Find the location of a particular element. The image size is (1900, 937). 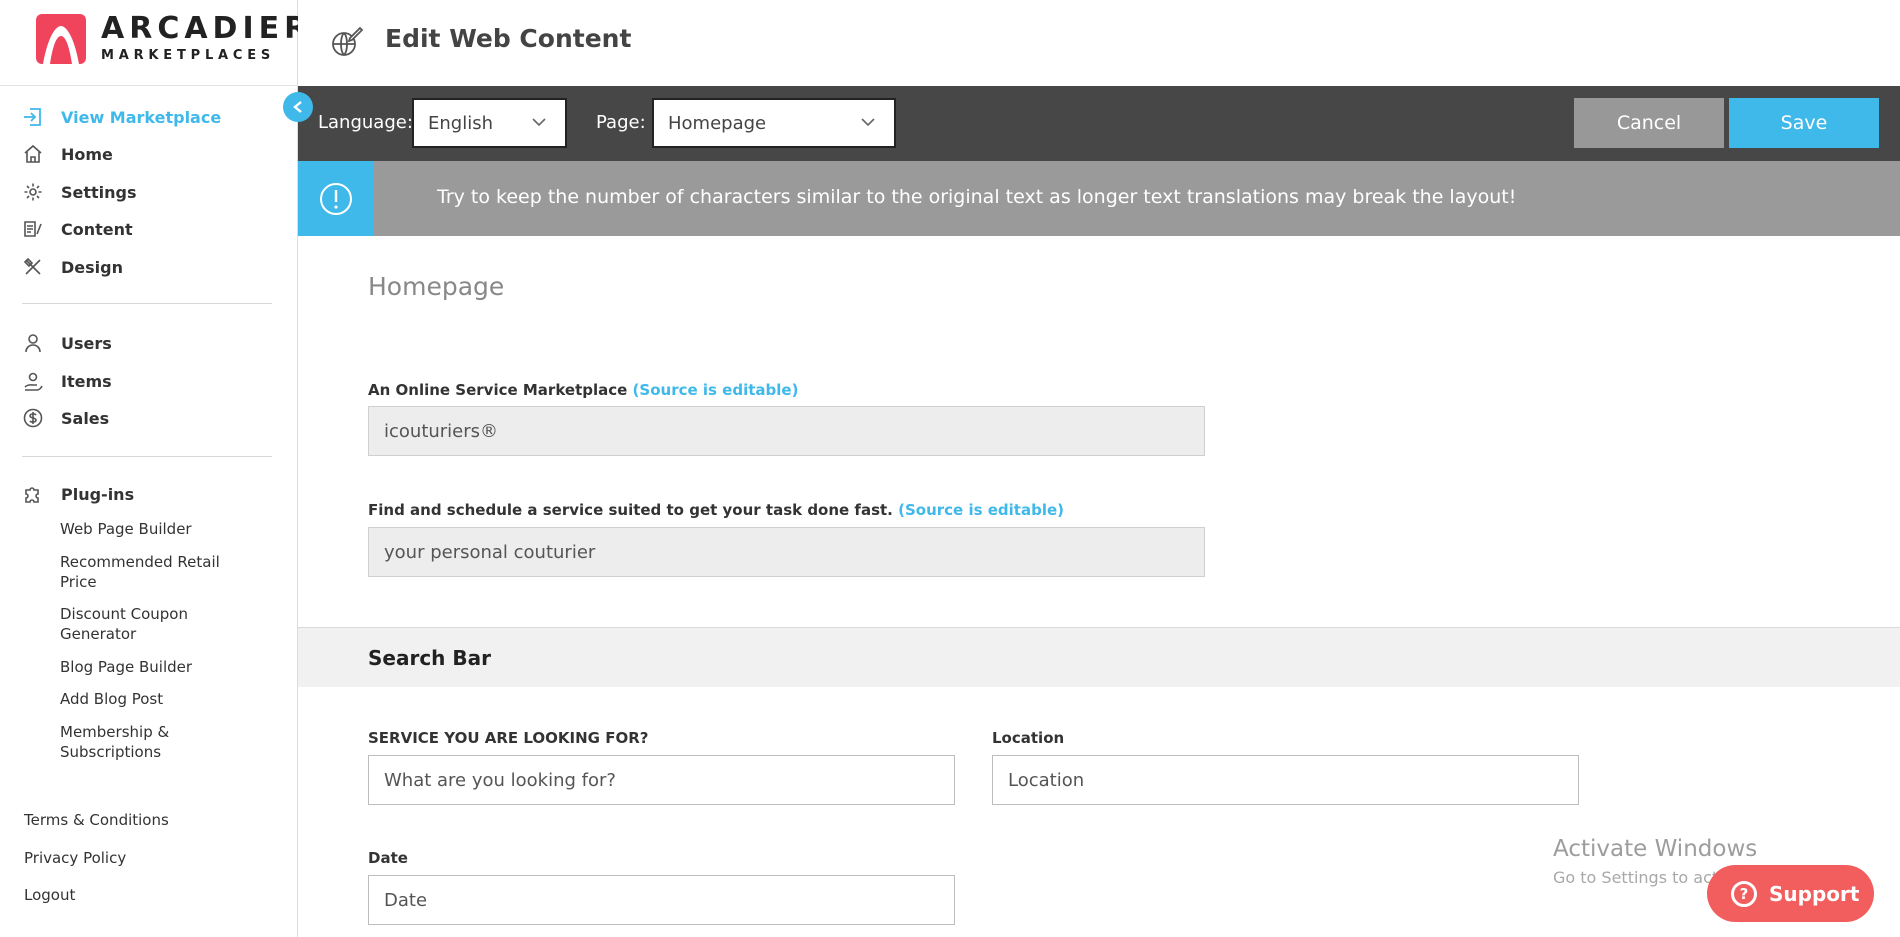

field-label-text: An Online Service Marketplace is located at coordinates (498, 390).